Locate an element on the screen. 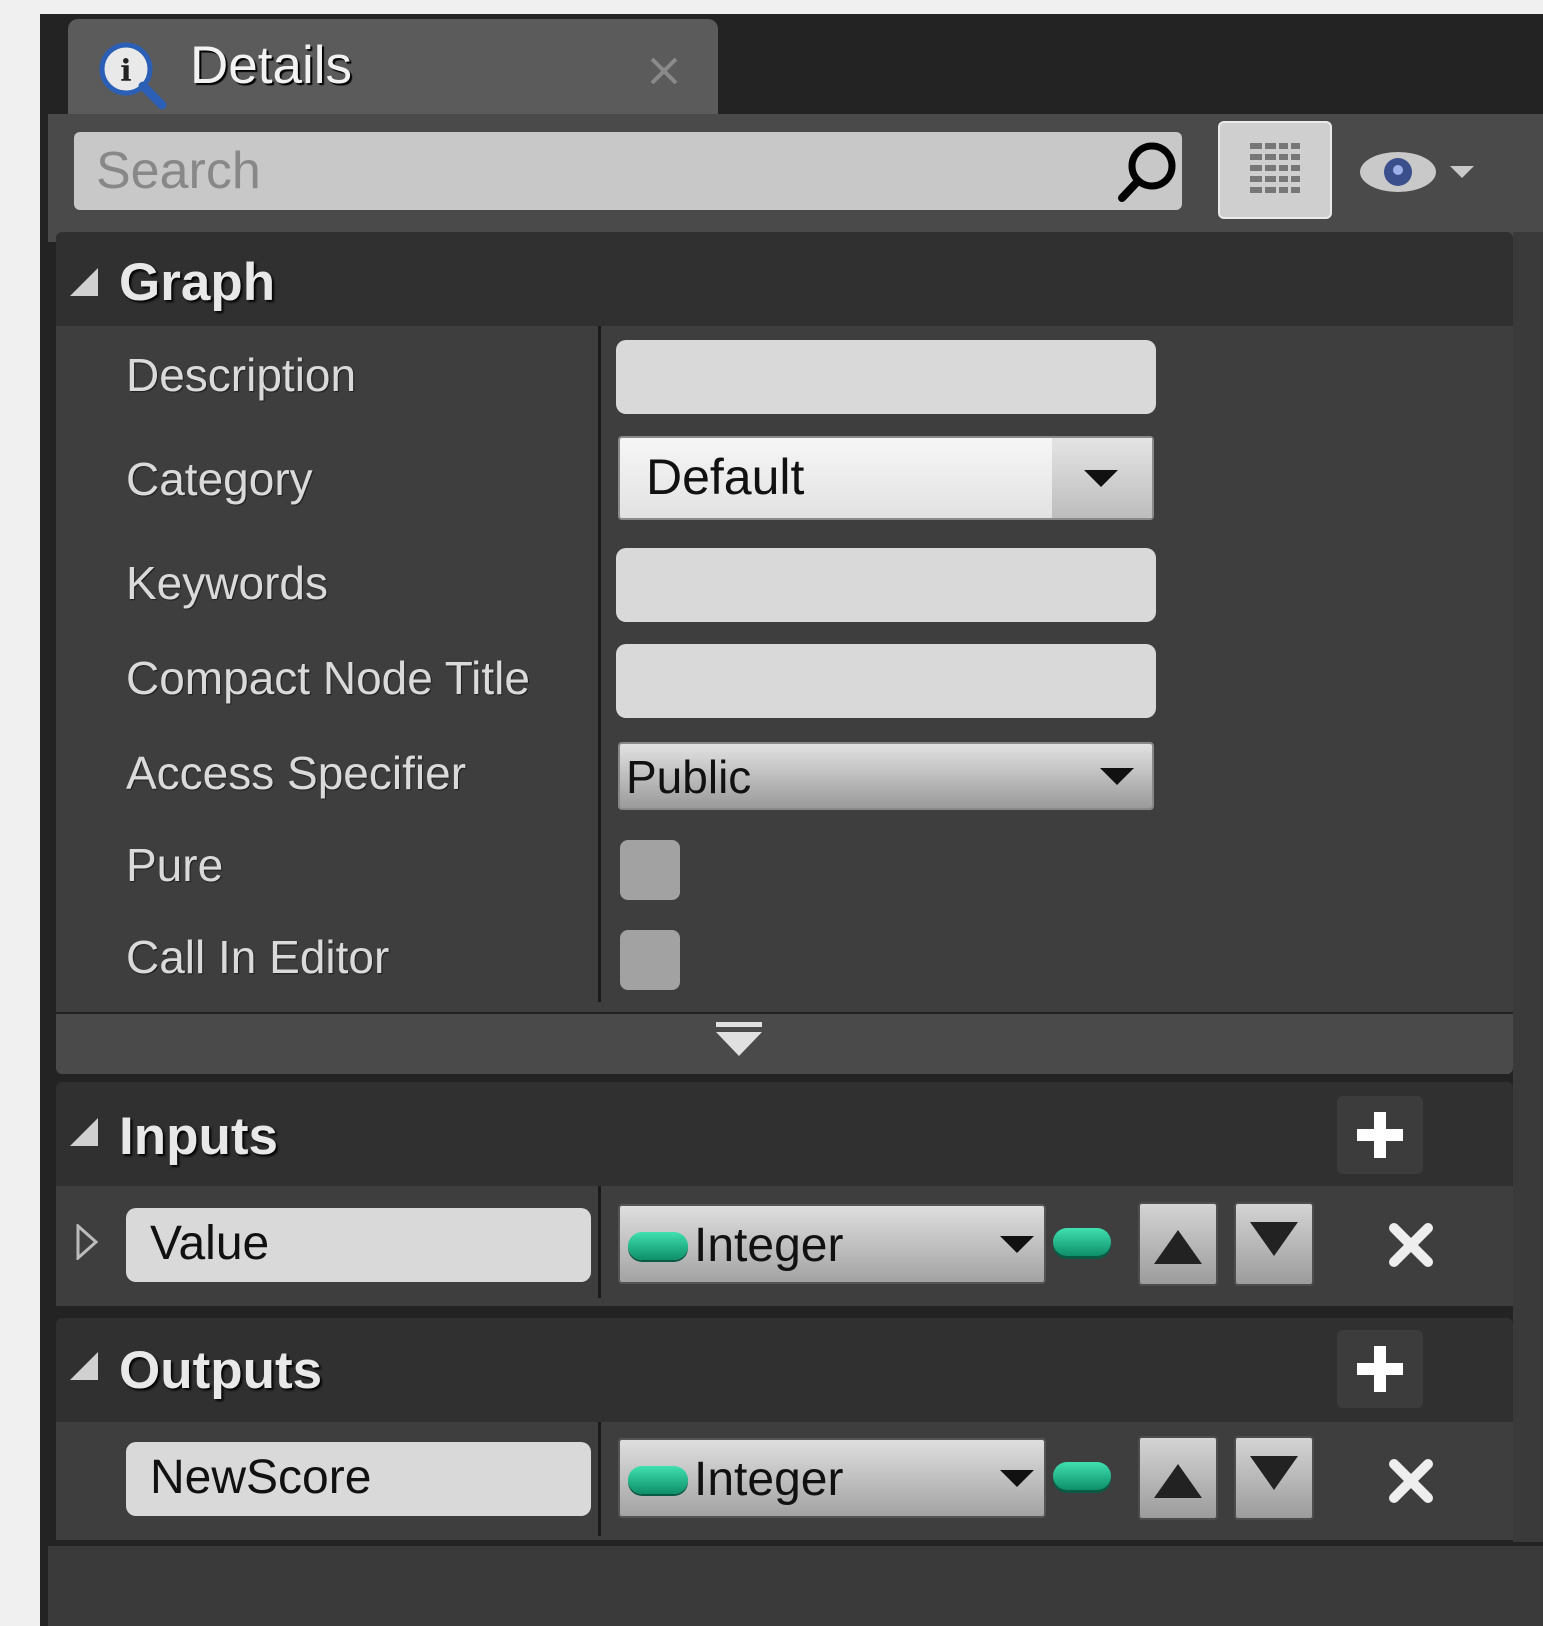 The height and width of the screenshot is (1626, 1543). view-options-button is located at coordinates (1275, 170).